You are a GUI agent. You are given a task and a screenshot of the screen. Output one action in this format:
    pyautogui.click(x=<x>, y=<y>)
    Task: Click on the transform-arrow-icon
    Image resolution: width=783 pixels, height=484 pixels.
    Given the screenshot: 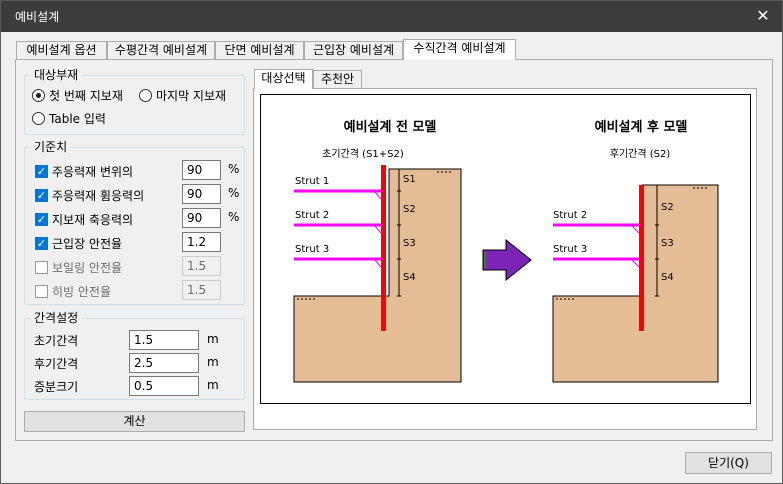 What is the action you would take?
    pyautogui.click(x=507, y=260)
    